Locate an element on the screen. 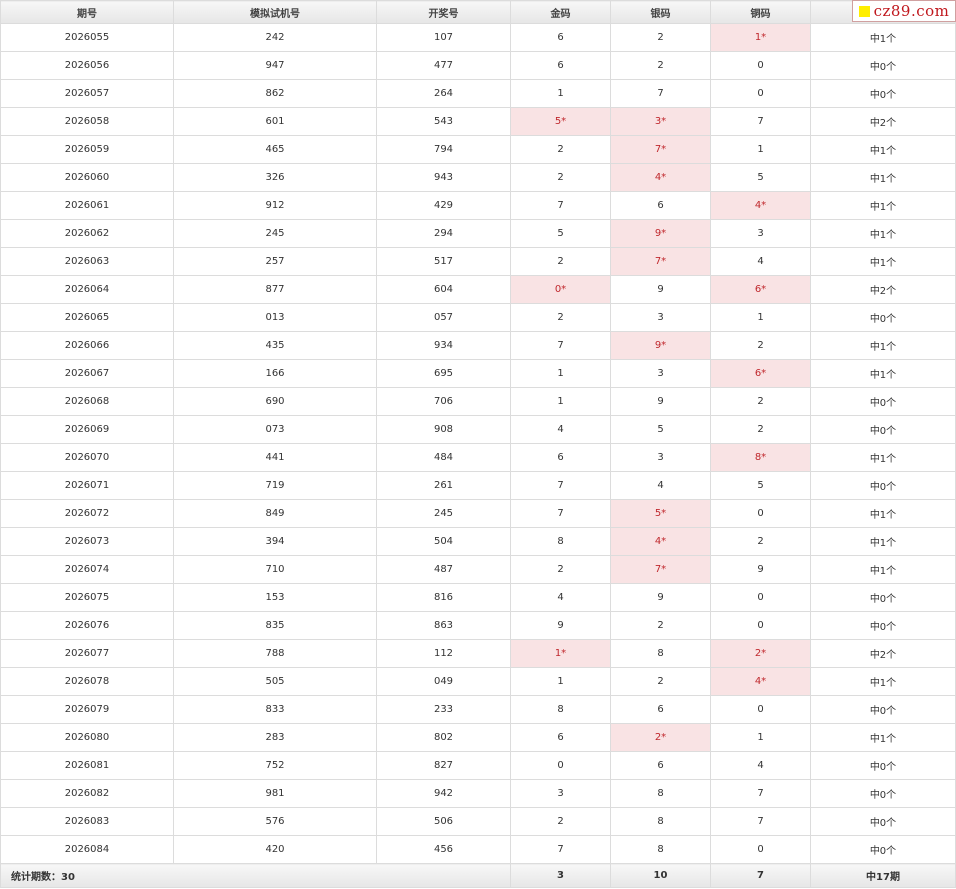  cell-draw-number: 543 is located at coordinates (443, 121).